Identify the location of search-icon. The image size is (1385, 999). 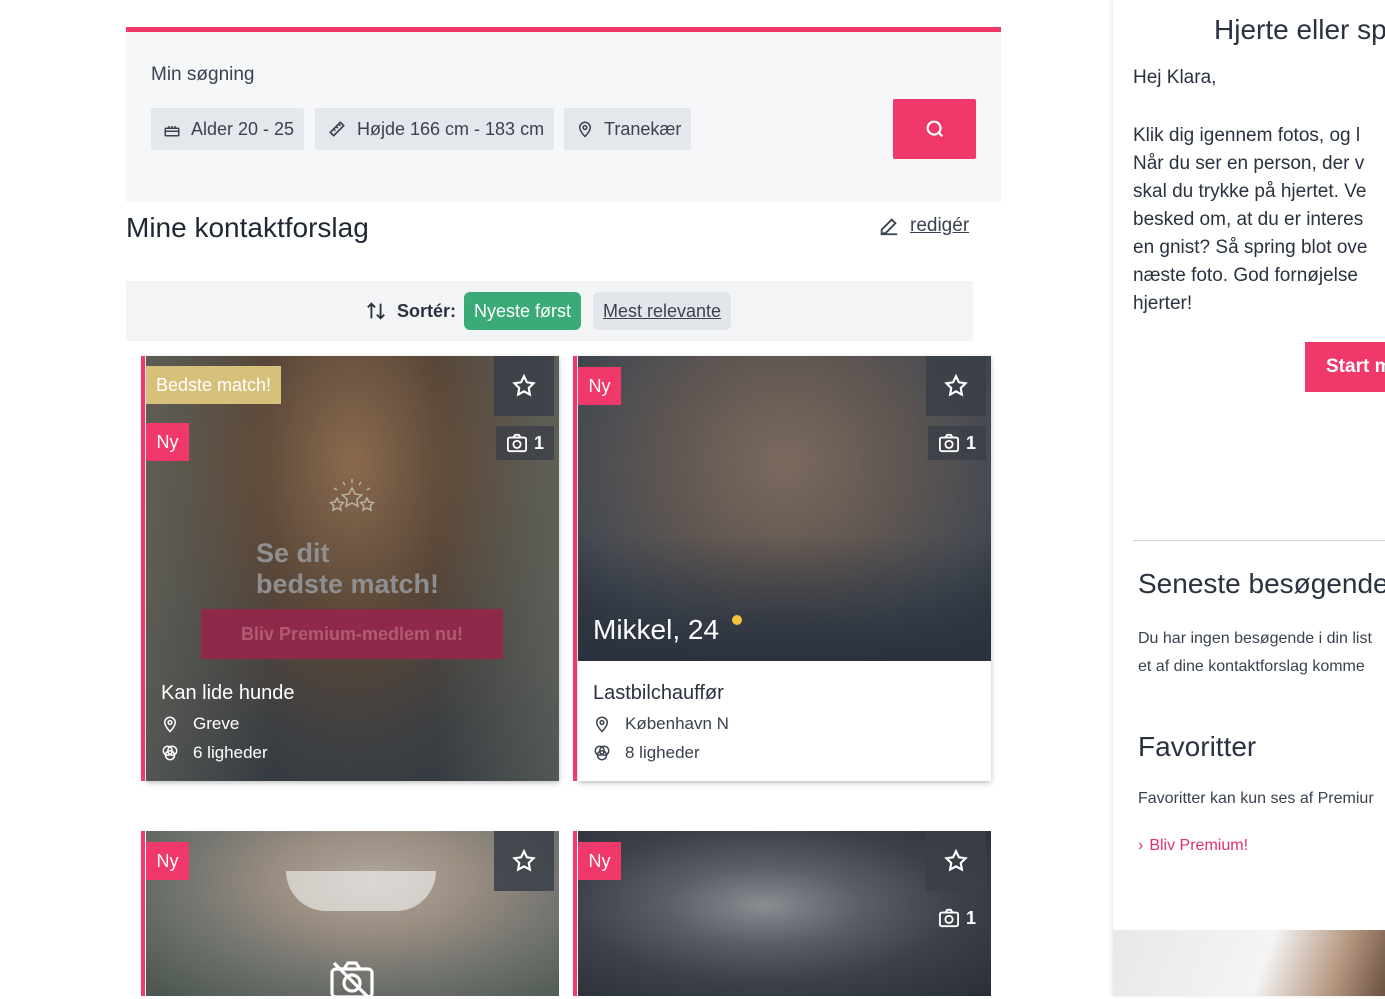
(934, 129).